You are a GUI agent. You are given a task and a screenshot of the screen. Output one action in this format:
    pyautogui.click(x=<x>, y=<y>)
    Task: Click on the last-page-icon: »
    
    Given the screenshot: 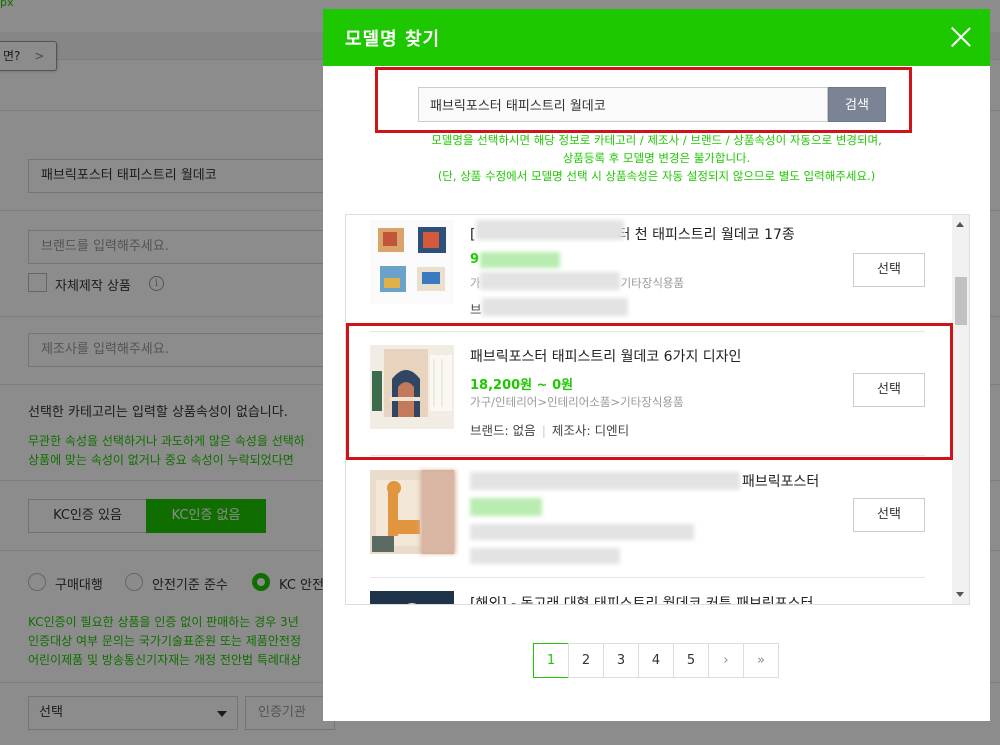 What is the action you would take?
    pyautogui.click(x=761, y=660)
    